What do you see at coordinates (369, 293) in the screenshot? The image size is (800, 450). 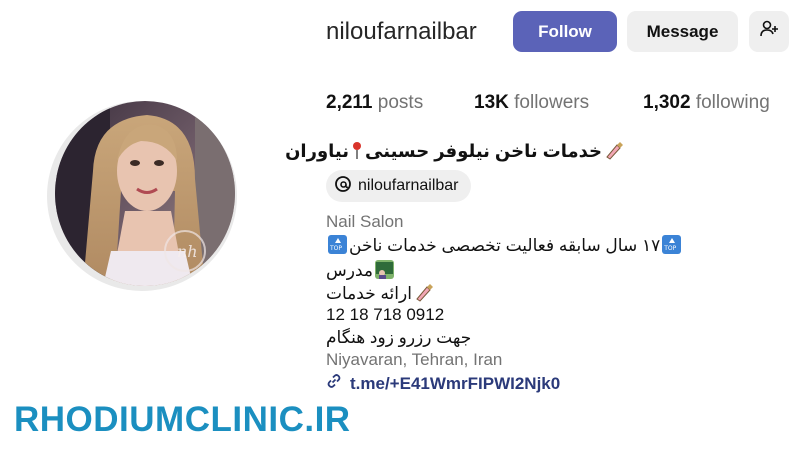 I see `bio-line3-text: ارائه خدمات` at bounding box center [369, 293].